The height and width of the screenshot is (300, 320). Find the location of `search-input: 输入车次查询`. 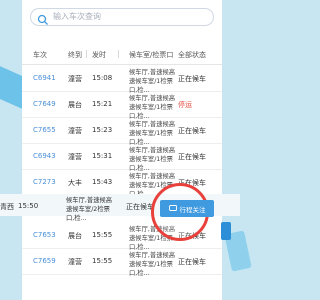

search-input: 输入车次查询 is located at coordinates (122, 16).